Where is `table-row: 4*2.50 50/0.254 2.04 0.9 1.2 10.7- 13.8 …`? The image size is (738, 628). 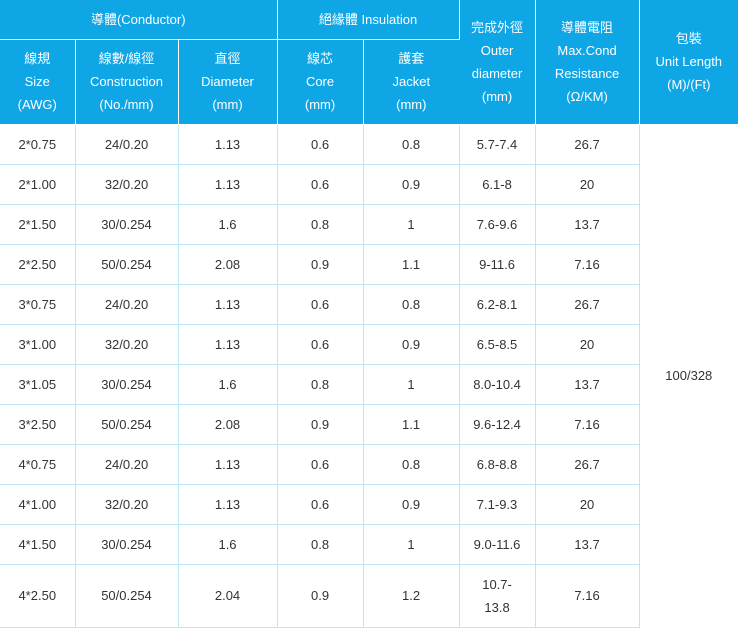
table-row: 4*2.50 50/0.254 2.04 0.9 1.2 10.7- 13.8 … is located at coordinates (369, 596).